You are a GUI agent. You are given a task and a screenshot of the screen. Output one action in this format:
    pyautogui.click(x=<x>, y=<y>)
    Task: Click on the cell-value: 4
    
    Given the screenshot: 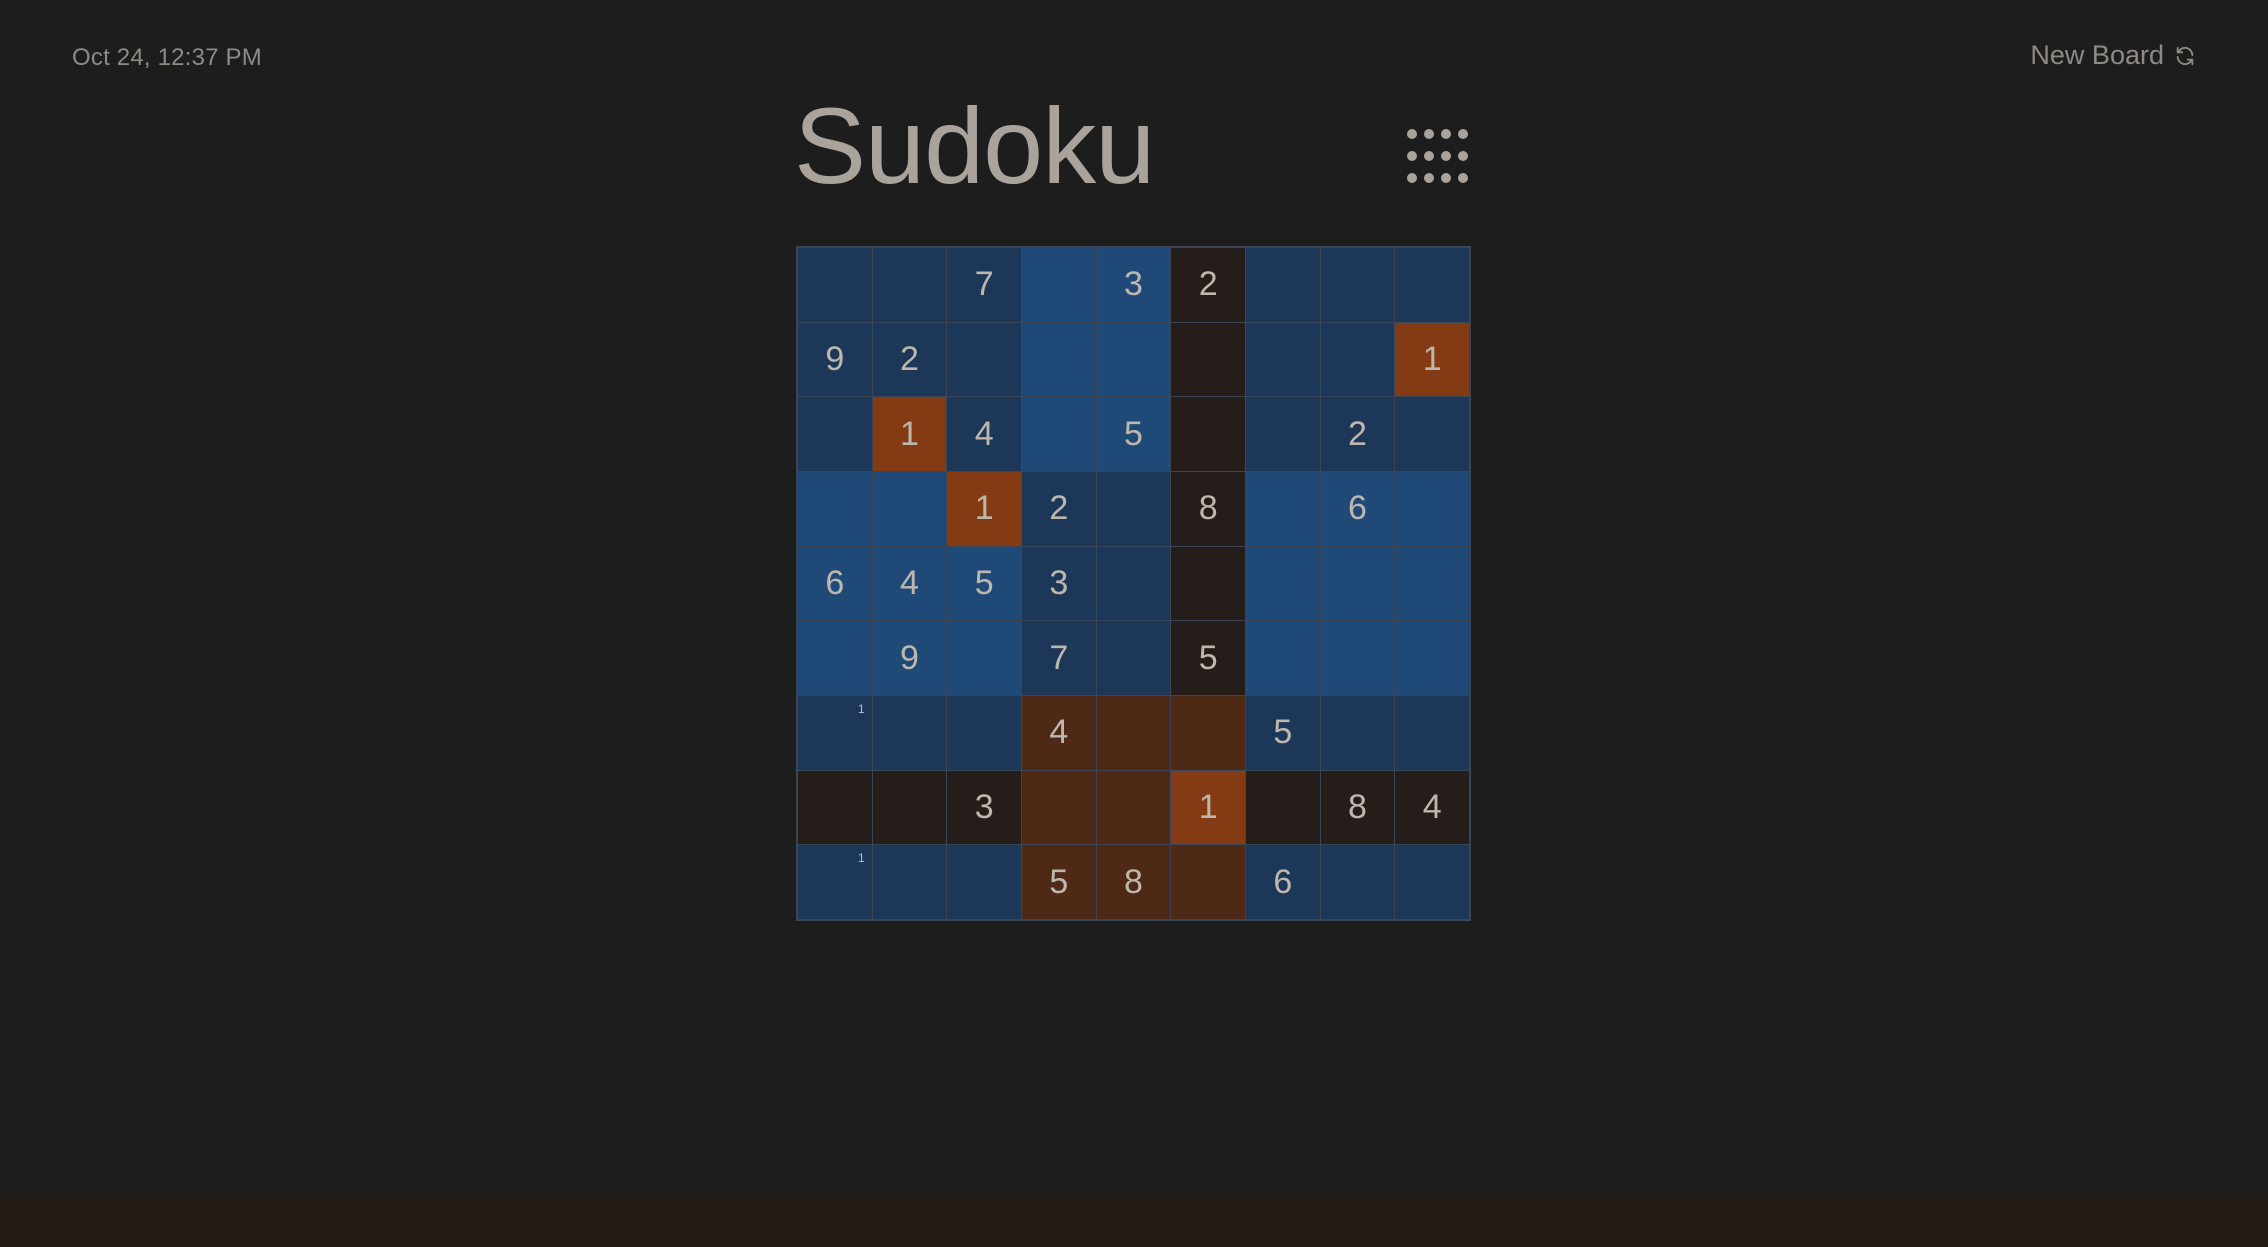 What is the action you would take?
    pyautogui.click(x=984, y=433)
    